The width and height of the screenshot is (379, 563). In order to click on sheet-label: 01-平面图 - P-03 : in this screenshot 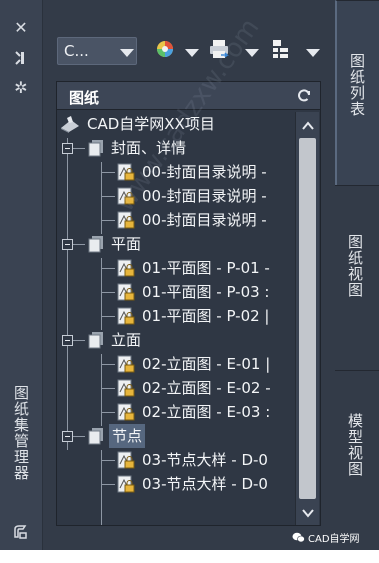, I will do `click(206, 292)`.